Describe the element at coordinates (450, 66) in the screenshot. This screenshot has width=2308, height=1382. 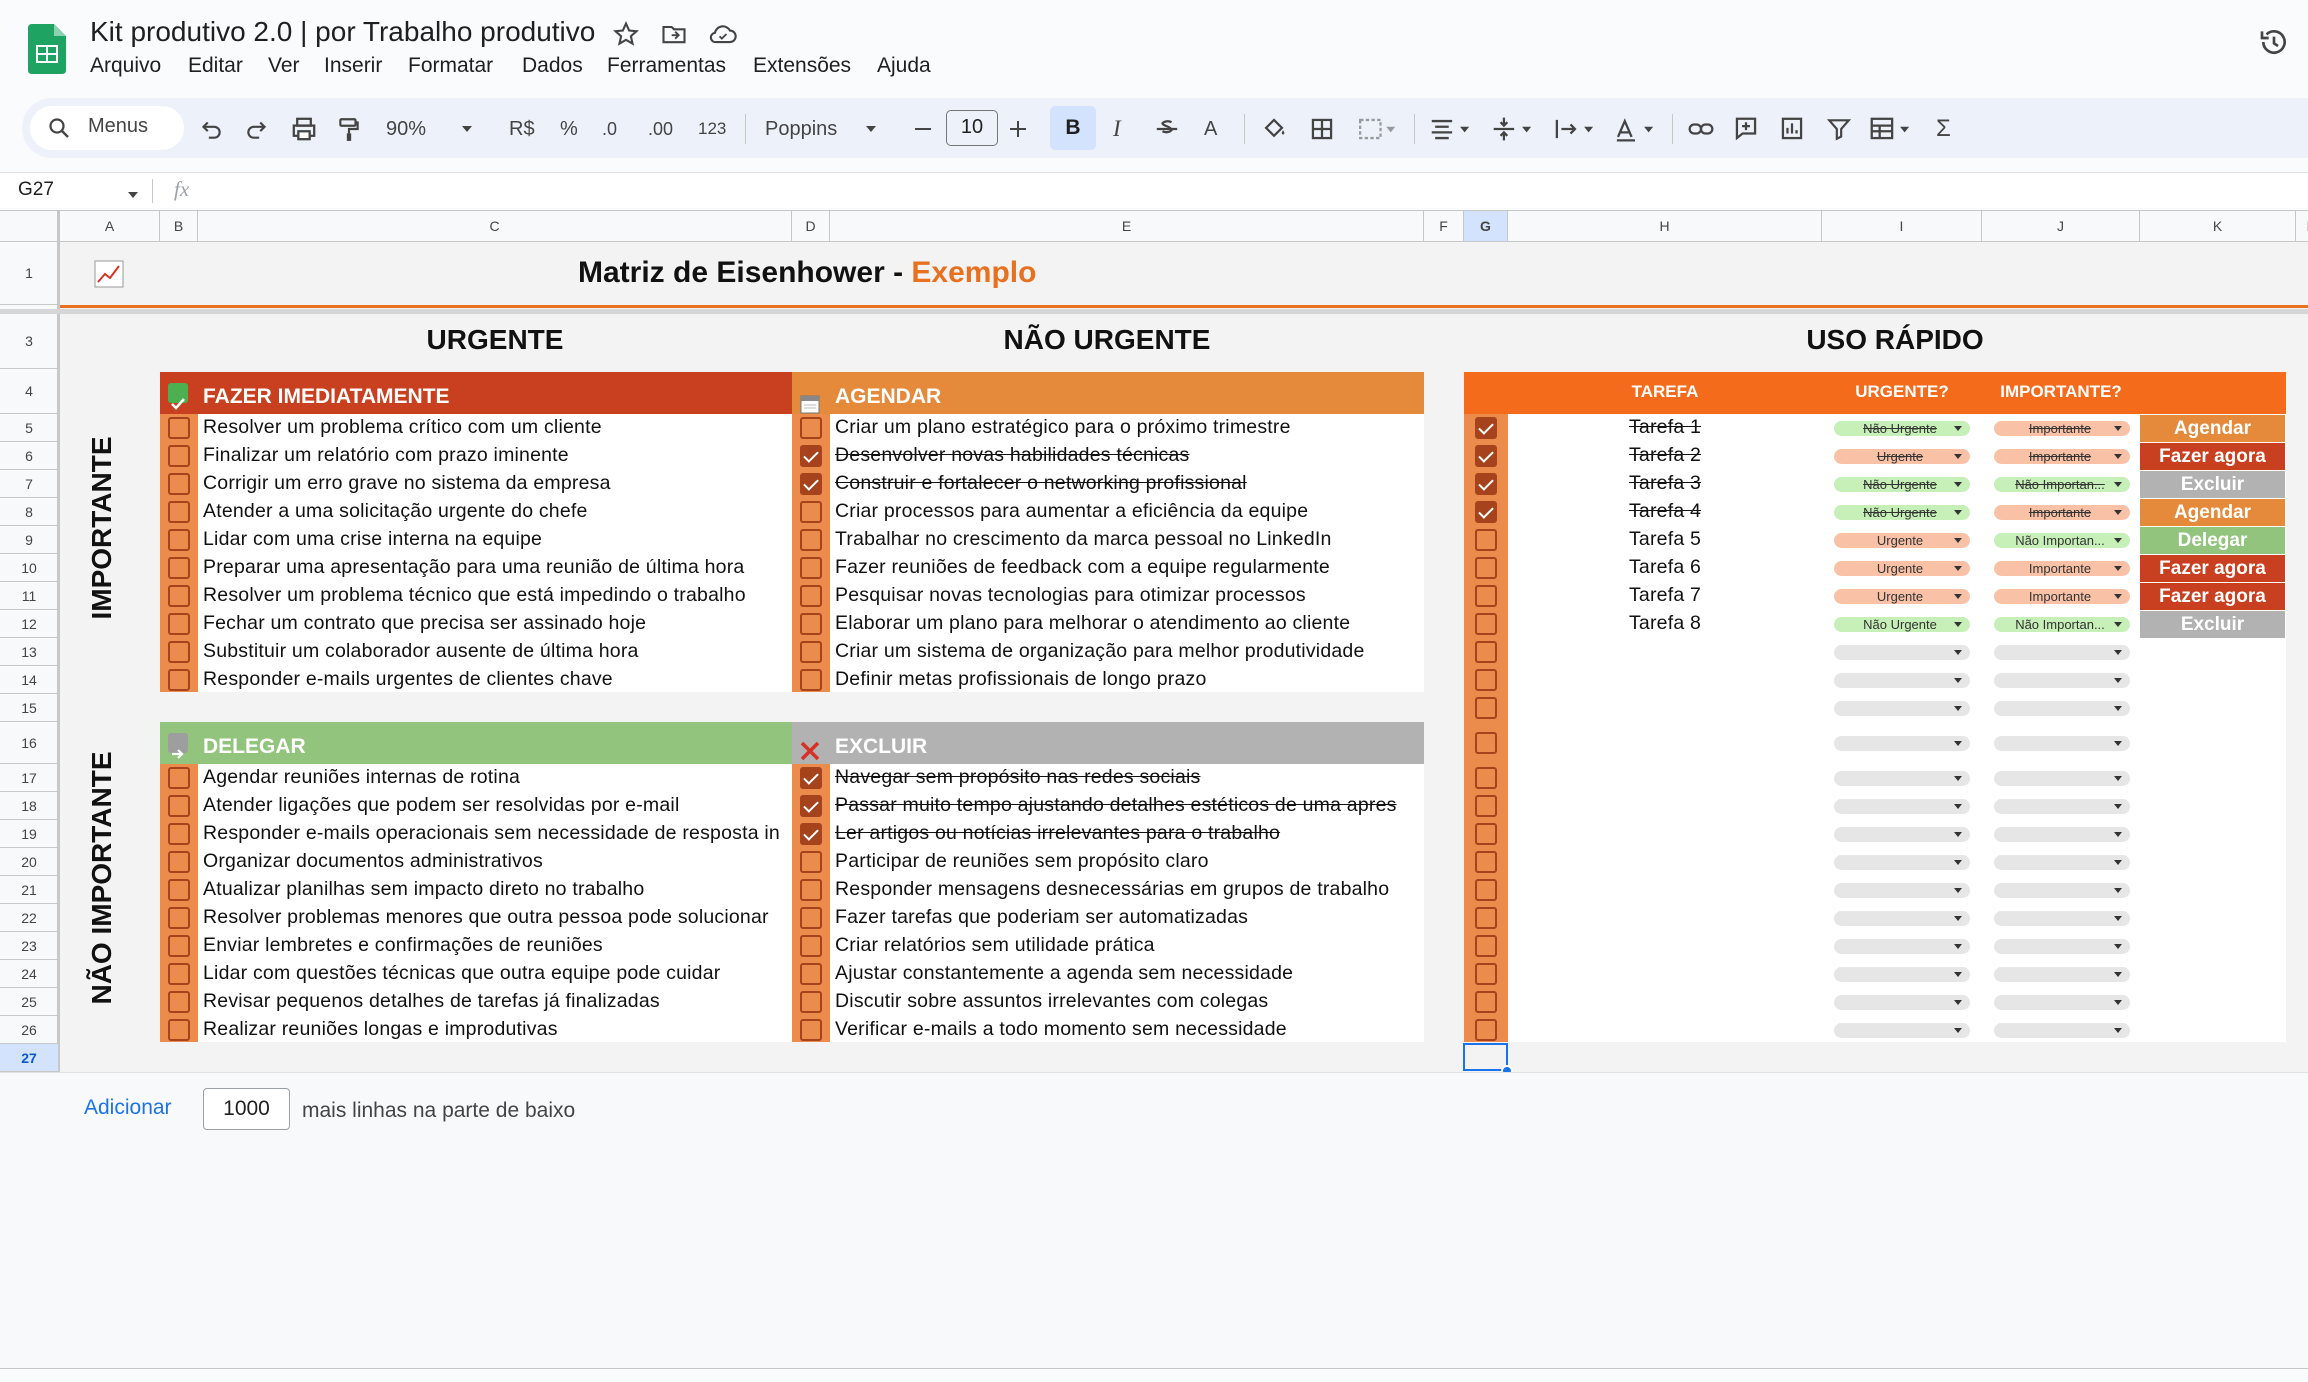
I see `menu-formatar: Formatar` at that location.